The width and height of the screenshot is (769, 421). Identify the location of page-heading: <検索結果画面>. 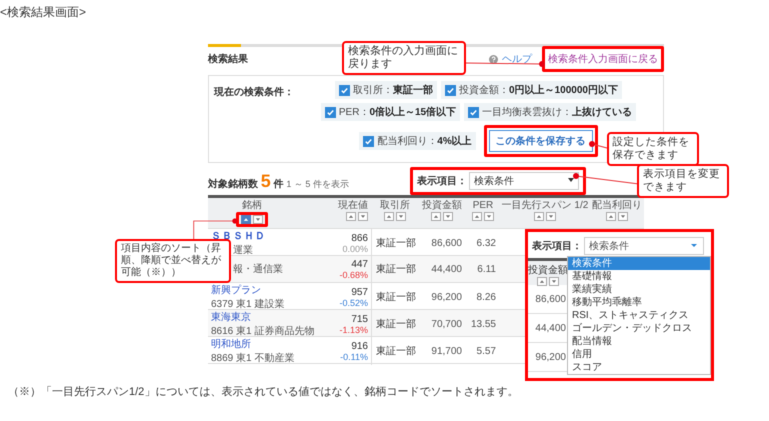
(43, 12).